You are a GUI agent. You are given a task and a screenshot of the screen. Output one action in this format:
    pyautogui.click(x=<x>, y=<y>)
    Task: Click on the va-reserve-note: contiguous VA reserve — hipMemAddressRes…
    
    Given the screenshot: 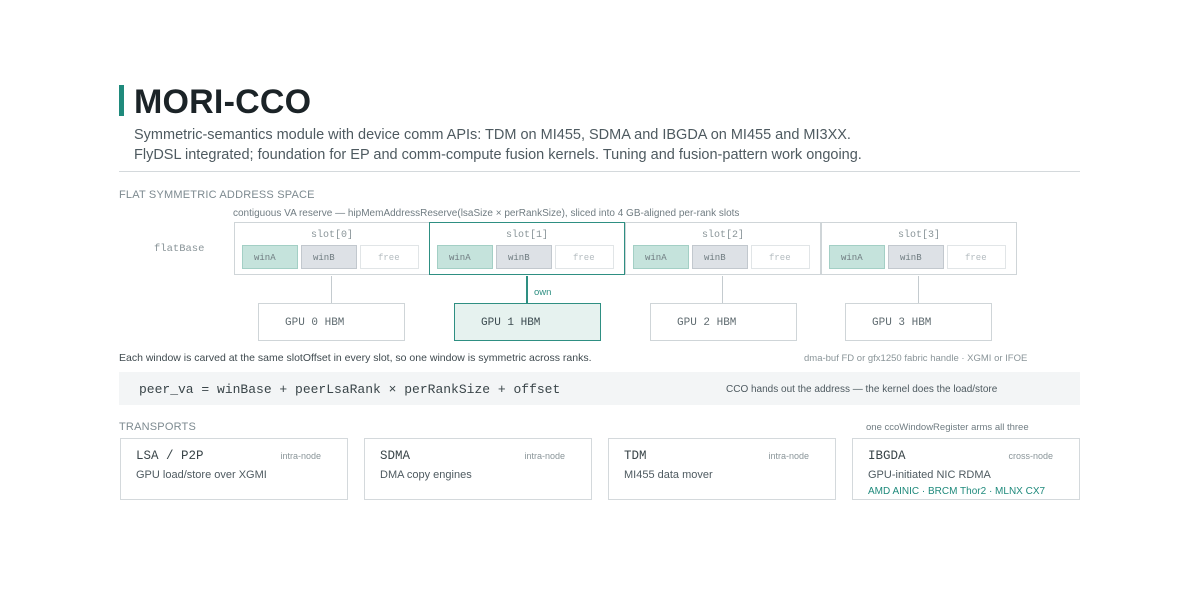 What is the action you would take?
    pyautogui.click(x=486, y=213)
    